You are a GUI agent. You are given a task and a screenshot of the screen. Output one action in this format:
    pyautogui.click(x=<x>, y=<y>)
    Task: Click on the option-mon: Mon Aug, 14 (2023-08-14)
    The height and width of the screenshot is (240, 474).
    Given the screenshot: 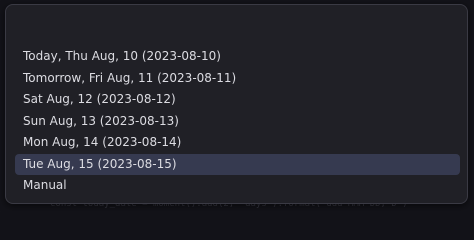 What is the action you would take?
    pyautogui.click(x=237, y=143)
    